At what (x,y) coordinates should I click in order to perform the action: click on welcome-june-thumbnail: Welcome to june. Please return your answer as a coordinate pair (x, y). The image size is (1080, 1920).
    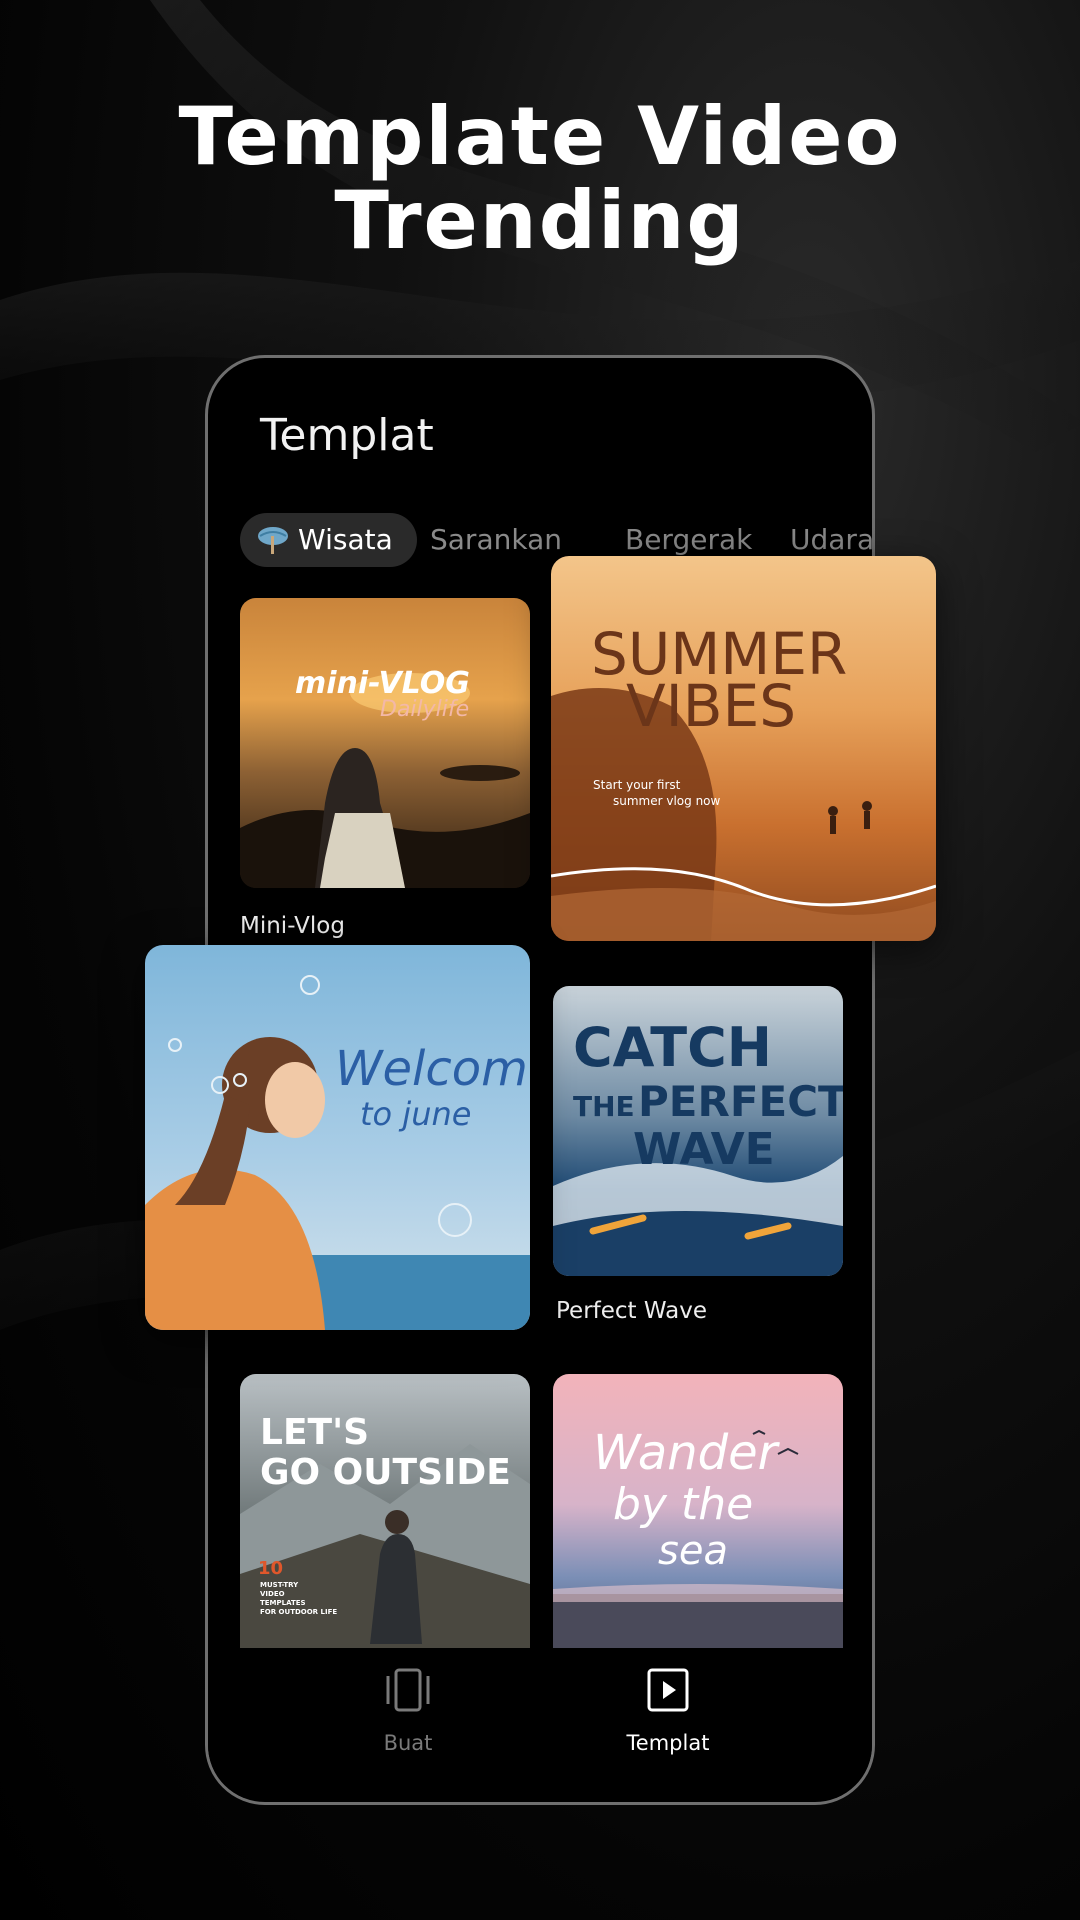
    Looking at the image, I should click on (337, 1137).